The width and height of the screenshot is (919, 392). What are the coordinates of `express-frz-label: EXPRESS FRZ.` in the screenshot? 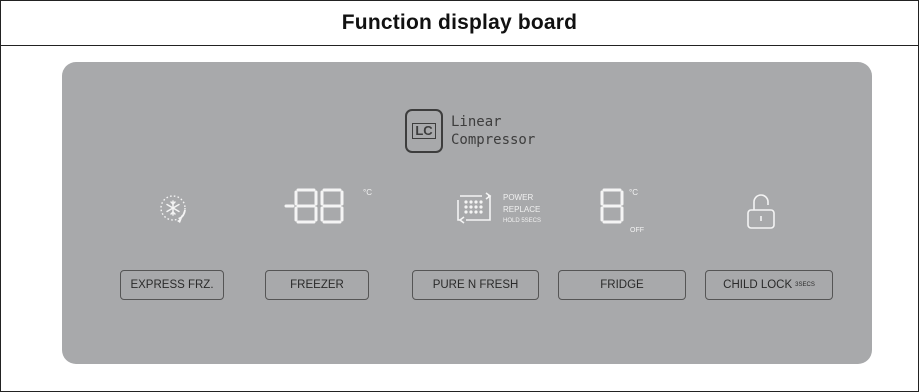 It's located at (172, 285).